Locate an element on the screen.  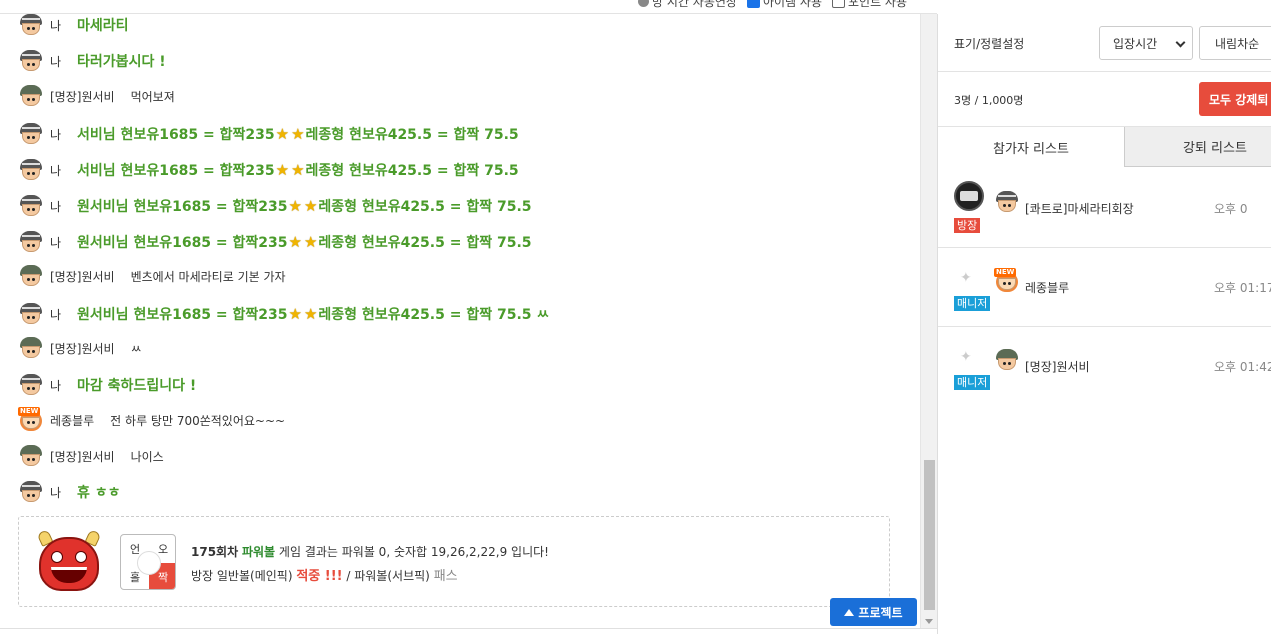
member-row: ✦ 매니저 NEW 레종블루 오후 01:17 is located at coordinates (1104, 287).